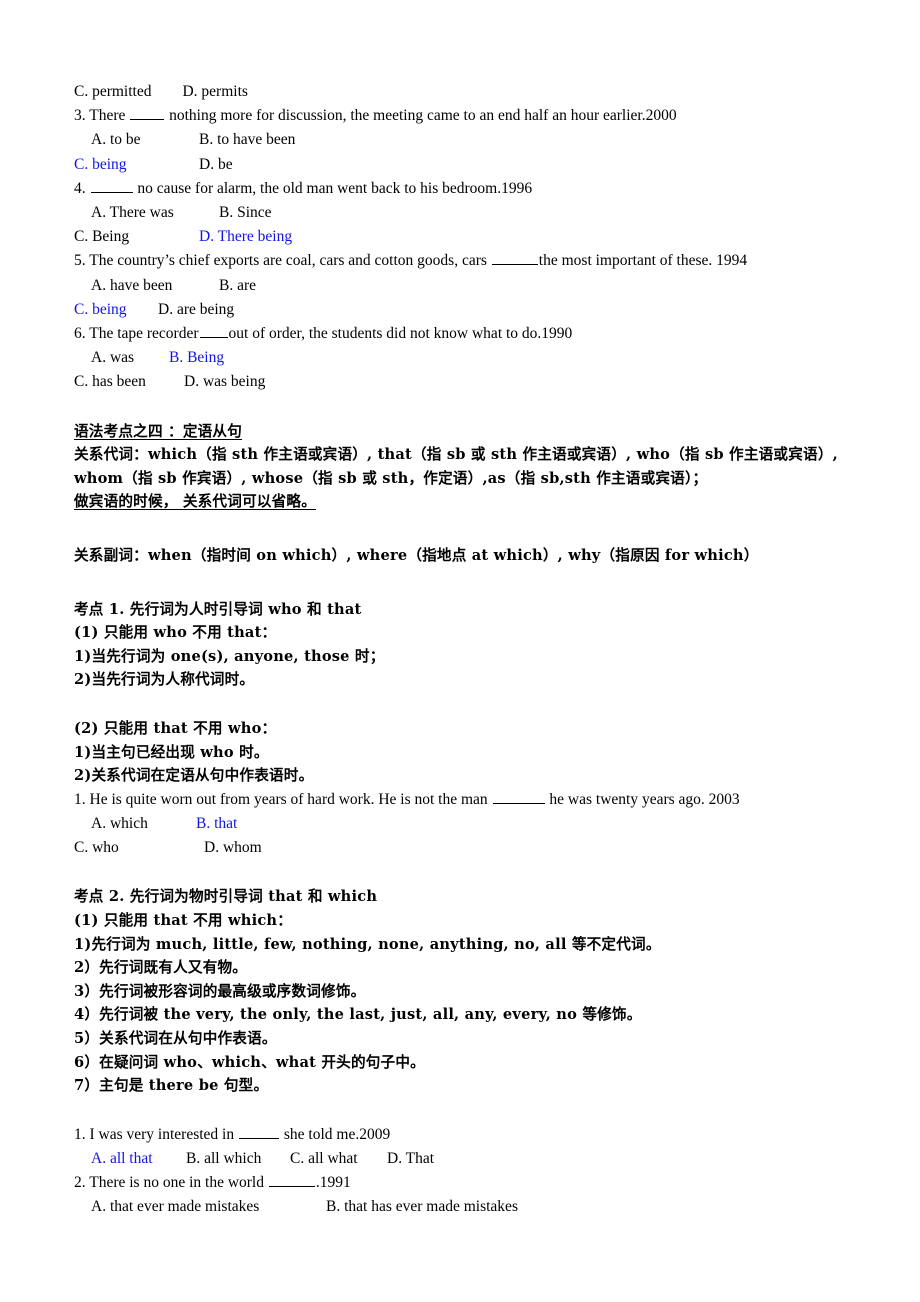 The width and height of the screenshot is (920, 1302). I want to click on option-b: B. all which, so click(238, 1159).